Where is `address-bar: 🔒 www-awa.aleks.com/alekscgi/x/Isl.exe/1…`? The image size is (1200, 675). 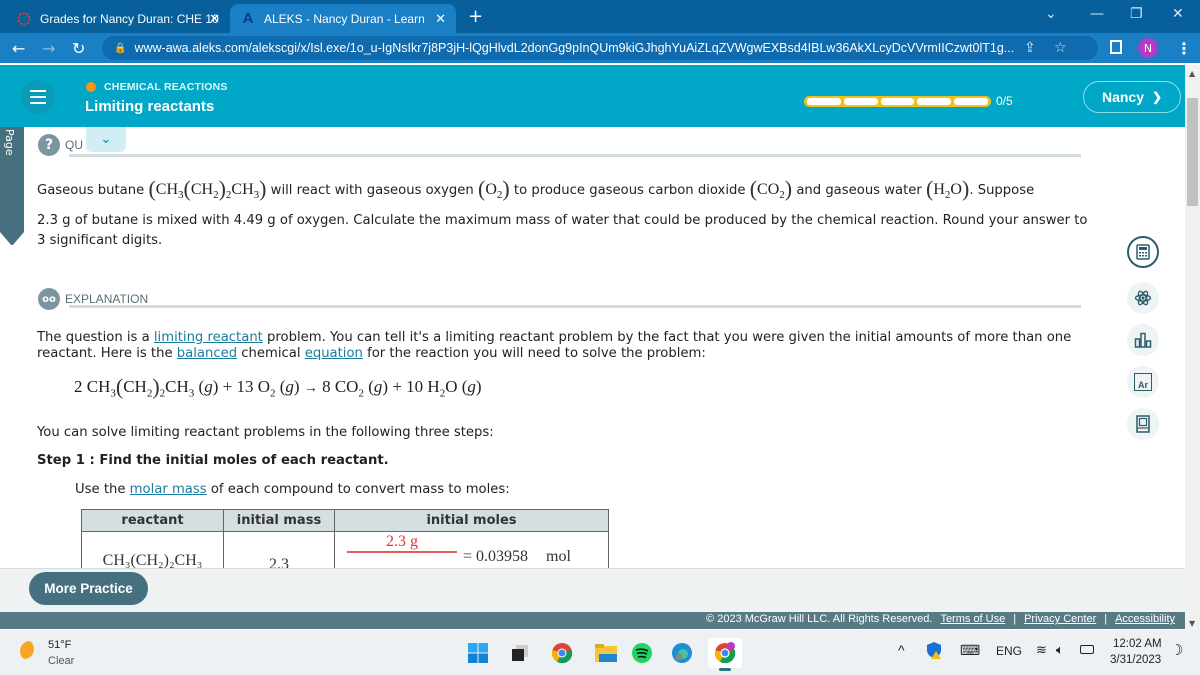 address-bar: 🔒 www-awa.aleks.com/alekscgi/x/Isl.exe/1… is located at coordinates (600, 48).